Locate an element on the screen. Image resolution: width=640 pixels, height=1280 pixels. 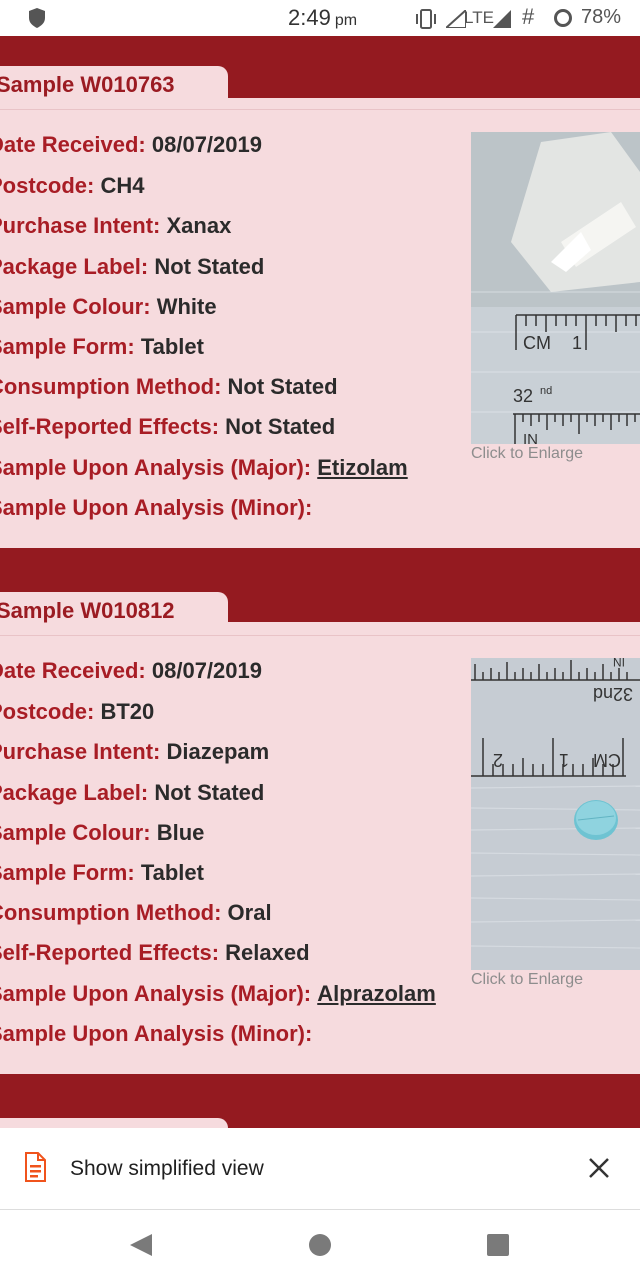
field-value: CH4 is located at coordinates (122, 185).